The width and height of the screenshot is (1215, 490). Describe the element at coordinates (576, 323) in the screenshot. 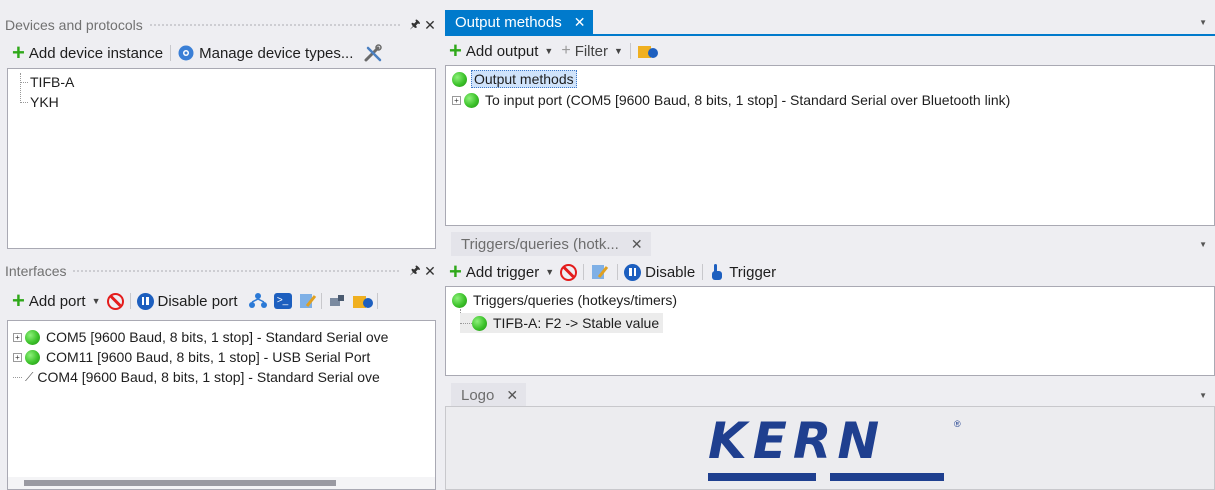

I see `trigger-item-label: TIFB-A: F2 -> Stable value` at that location.